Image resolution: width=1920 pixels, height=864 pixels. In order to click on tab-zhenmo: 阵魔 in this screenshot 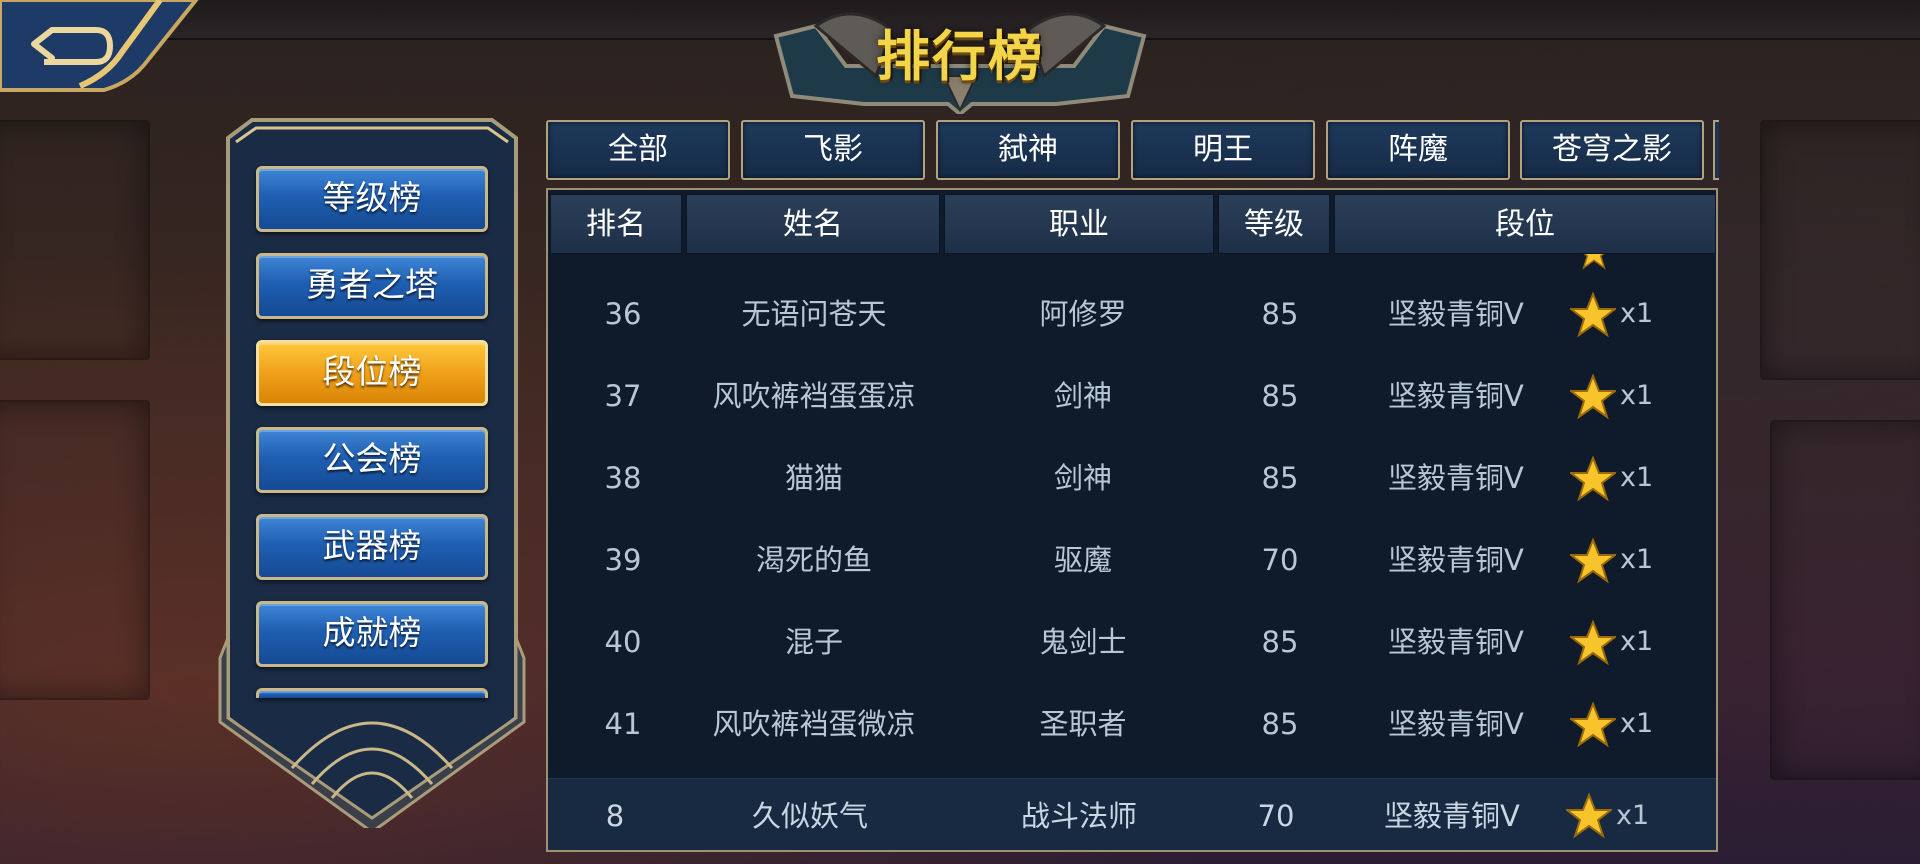, I will do `click(1418, 150)`.